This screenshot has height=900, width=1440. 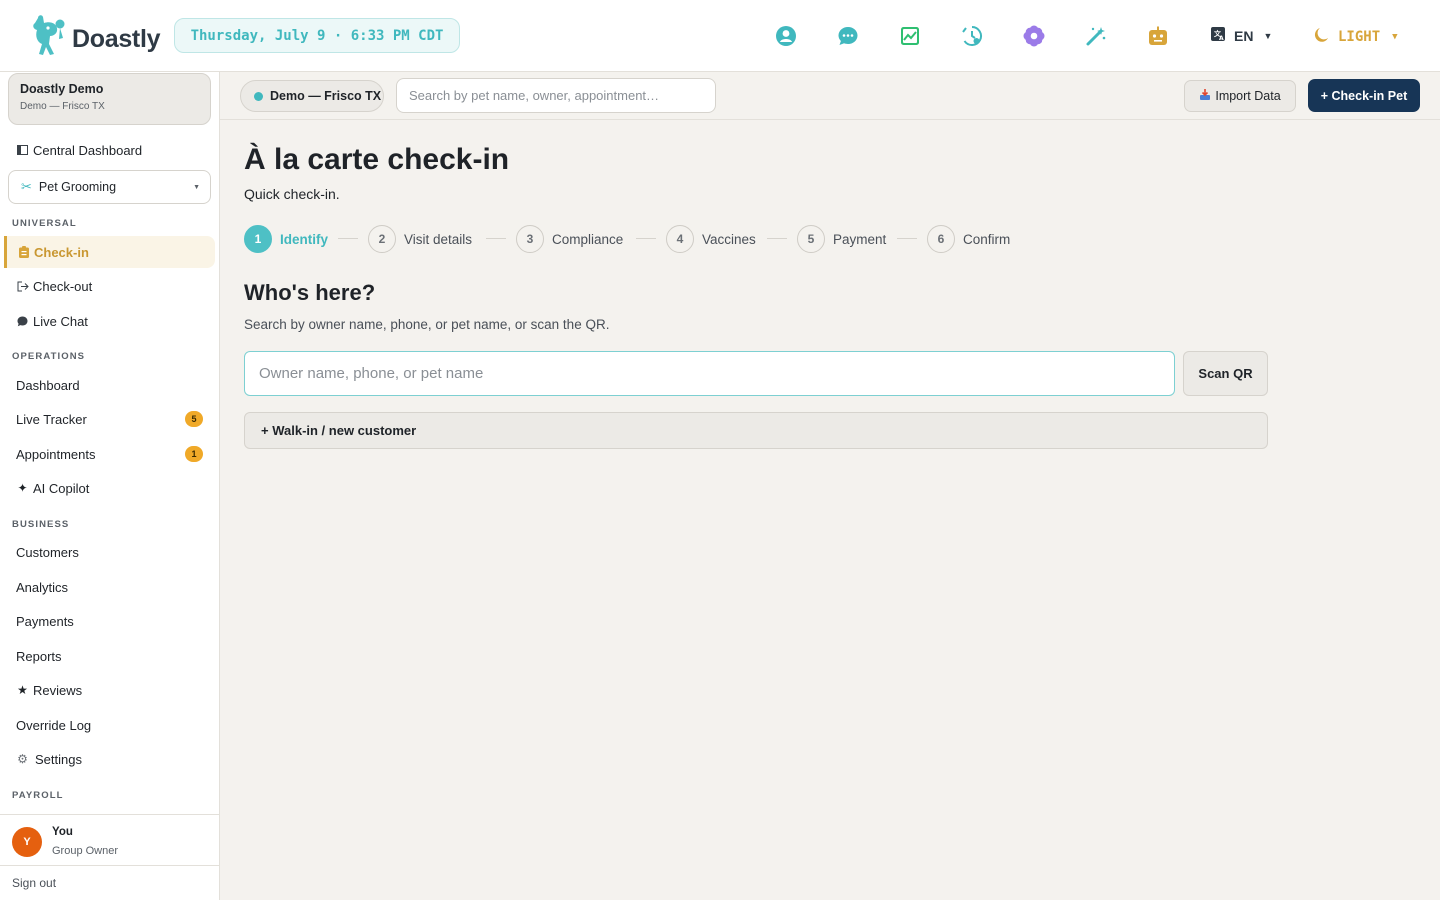 I want to click on clipboard-icon, so click(x=23, y=252).